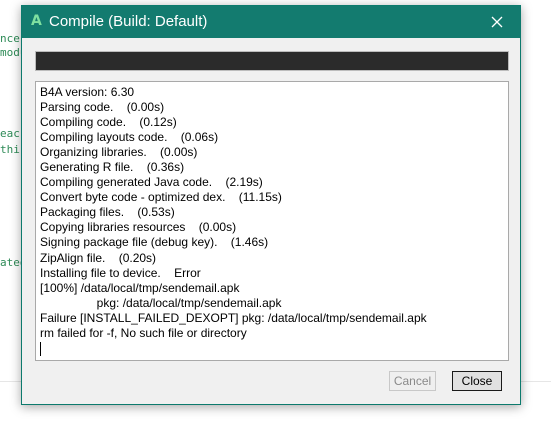 This screenshot has width=551, height=440. Describe the element at coordinates (129, 137) in the screenshot. I see `log-line: Compiling layouts code. (0.06s)` at that location.